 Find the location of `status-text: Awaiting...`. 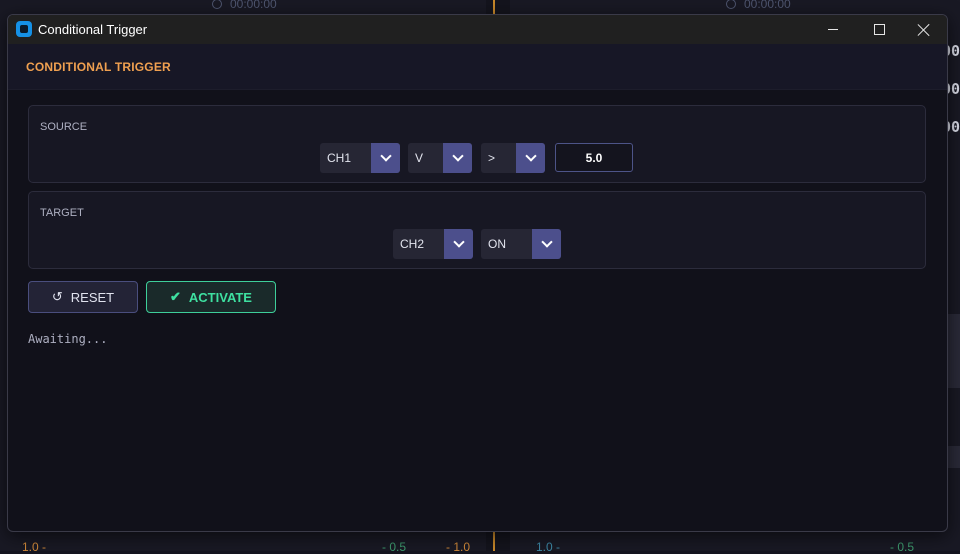

status-text: Awaiting... is located at coordinates (68, 339).